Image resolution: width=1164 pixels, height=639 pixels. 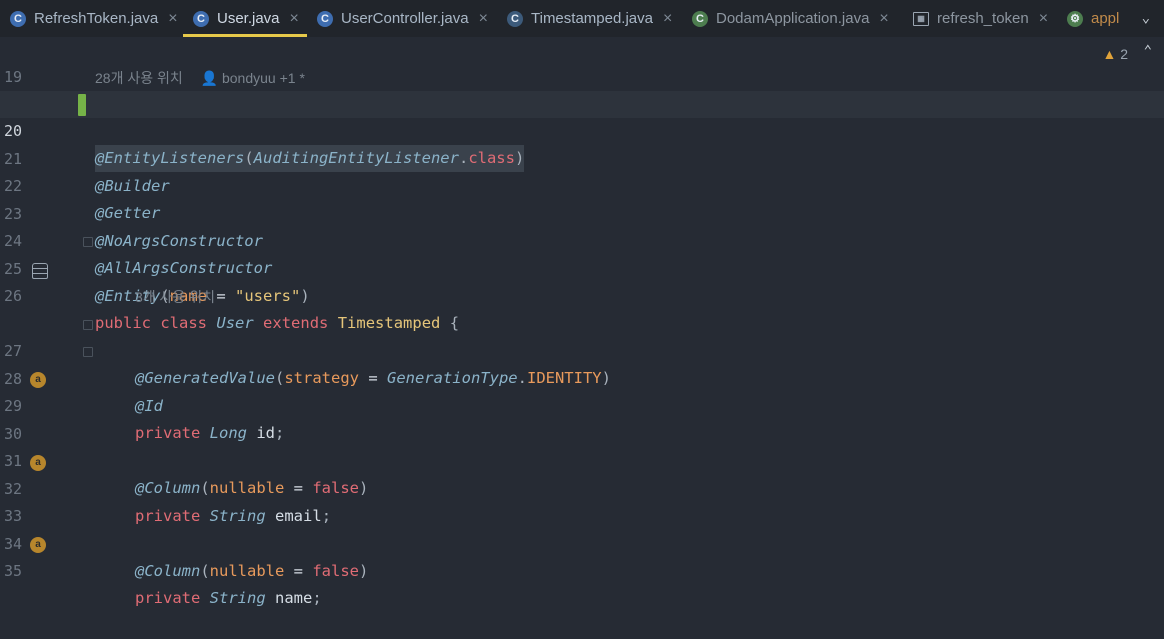 I want to click on tab-label: DodamApplication.java, so click(x=793, y=18).